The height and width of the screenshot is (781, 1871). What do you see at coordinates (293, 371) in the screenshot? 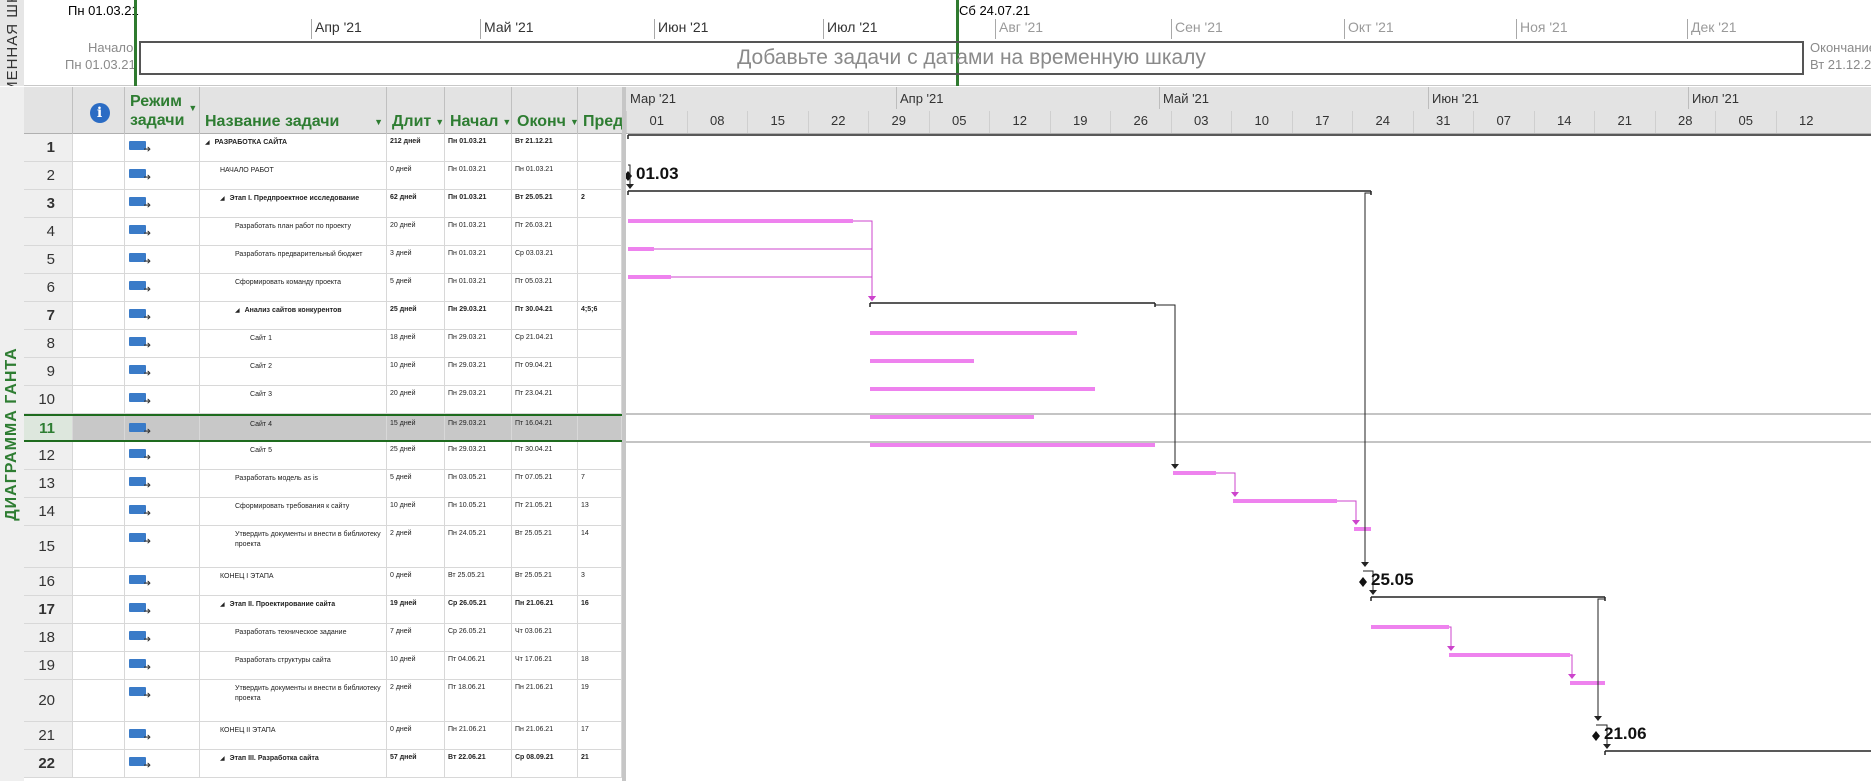
I see `task-name-cell: Сайт 2` at bounding box center [293, 371].